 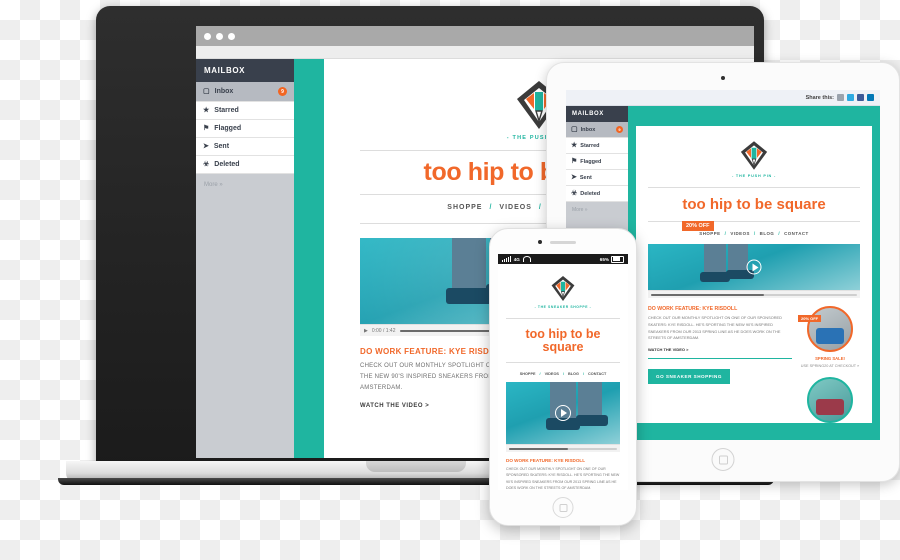 What do you see at coordinates (563, 242) in the screenshot?
I see `phone-speaker` at bounding box center [563, 242].